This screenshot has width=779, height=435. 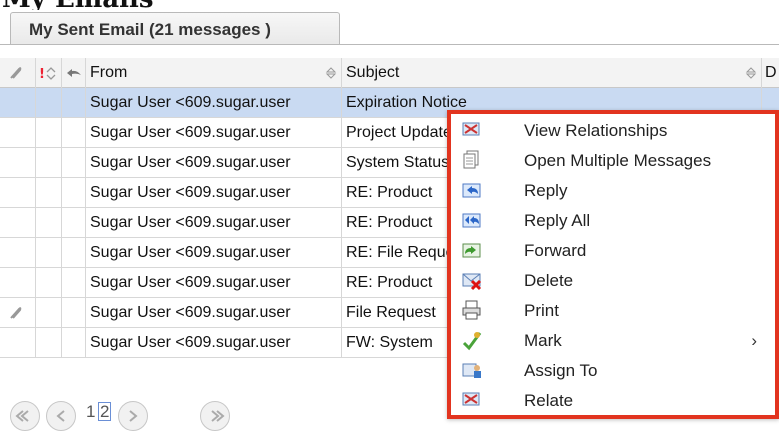 What do you see at coordinates (613, 370) in the screenshot?
I see `menu-item-assign-to: Assign To` at bounding box center [613, 370].